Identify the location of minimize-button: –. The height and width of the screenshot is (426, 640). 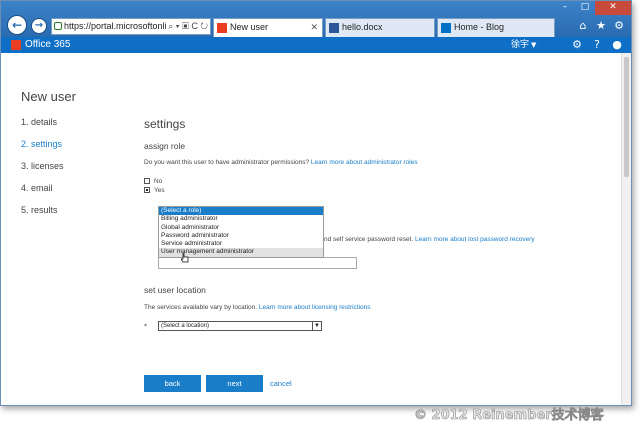
(565, 8).